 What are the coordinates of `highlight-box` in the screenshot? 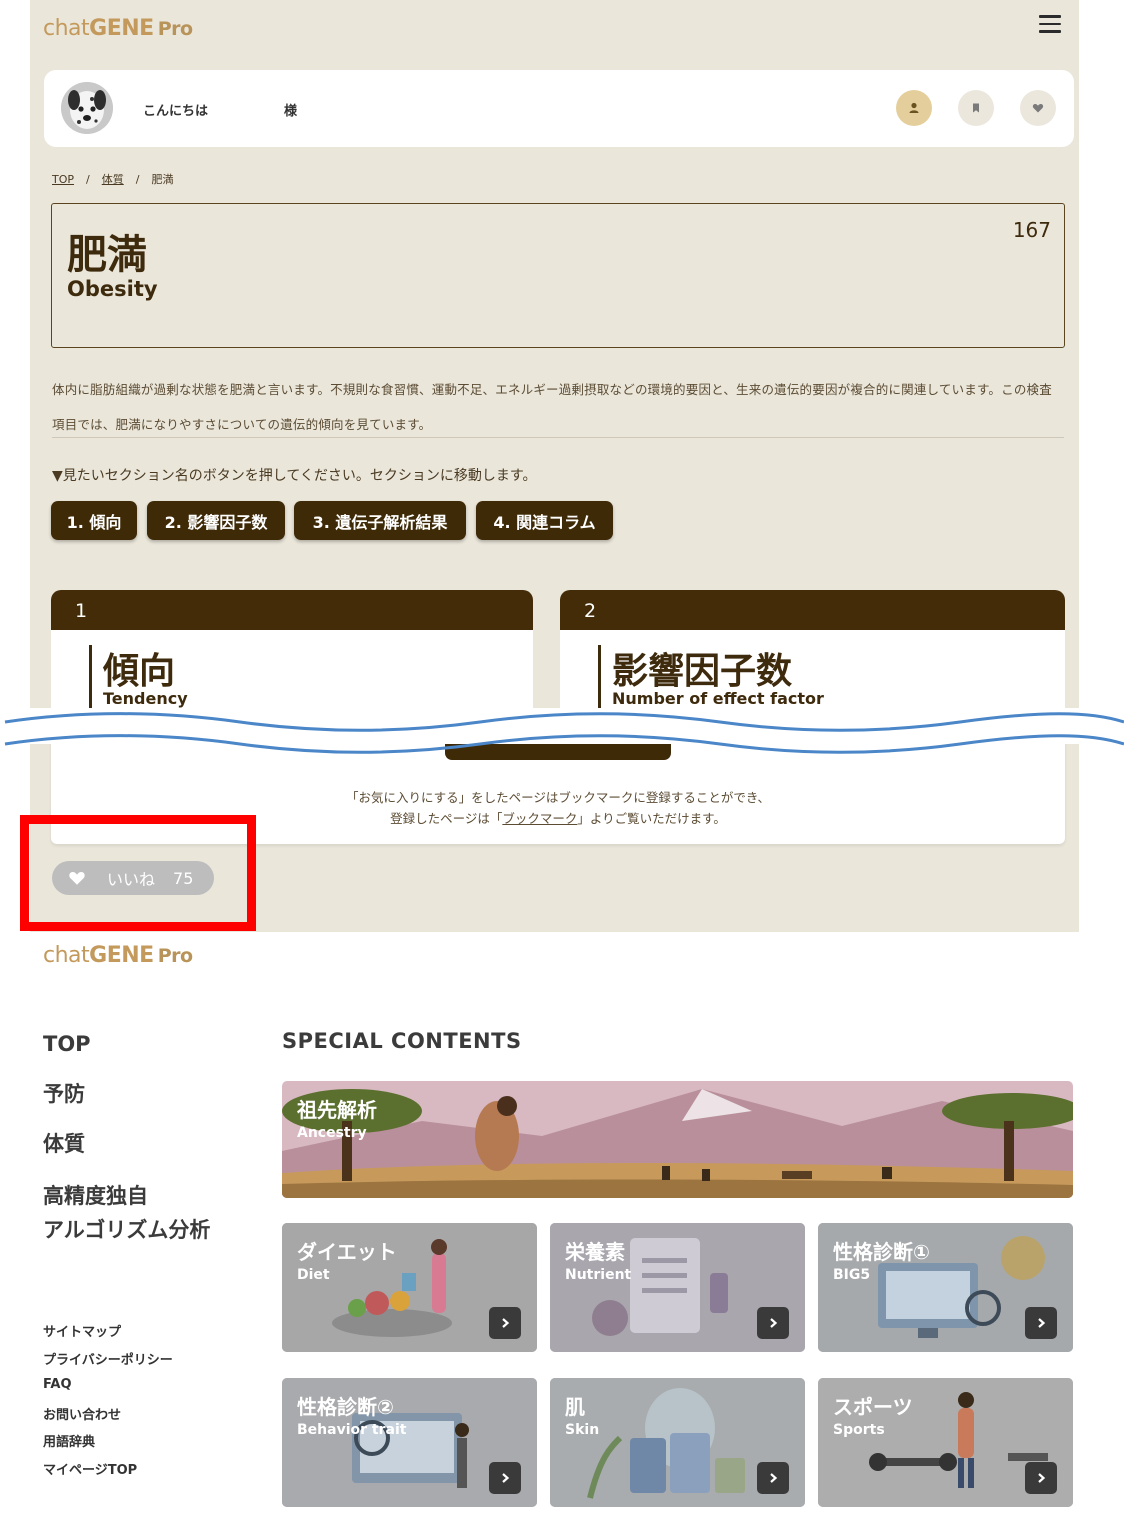 It's located at (138, 873).